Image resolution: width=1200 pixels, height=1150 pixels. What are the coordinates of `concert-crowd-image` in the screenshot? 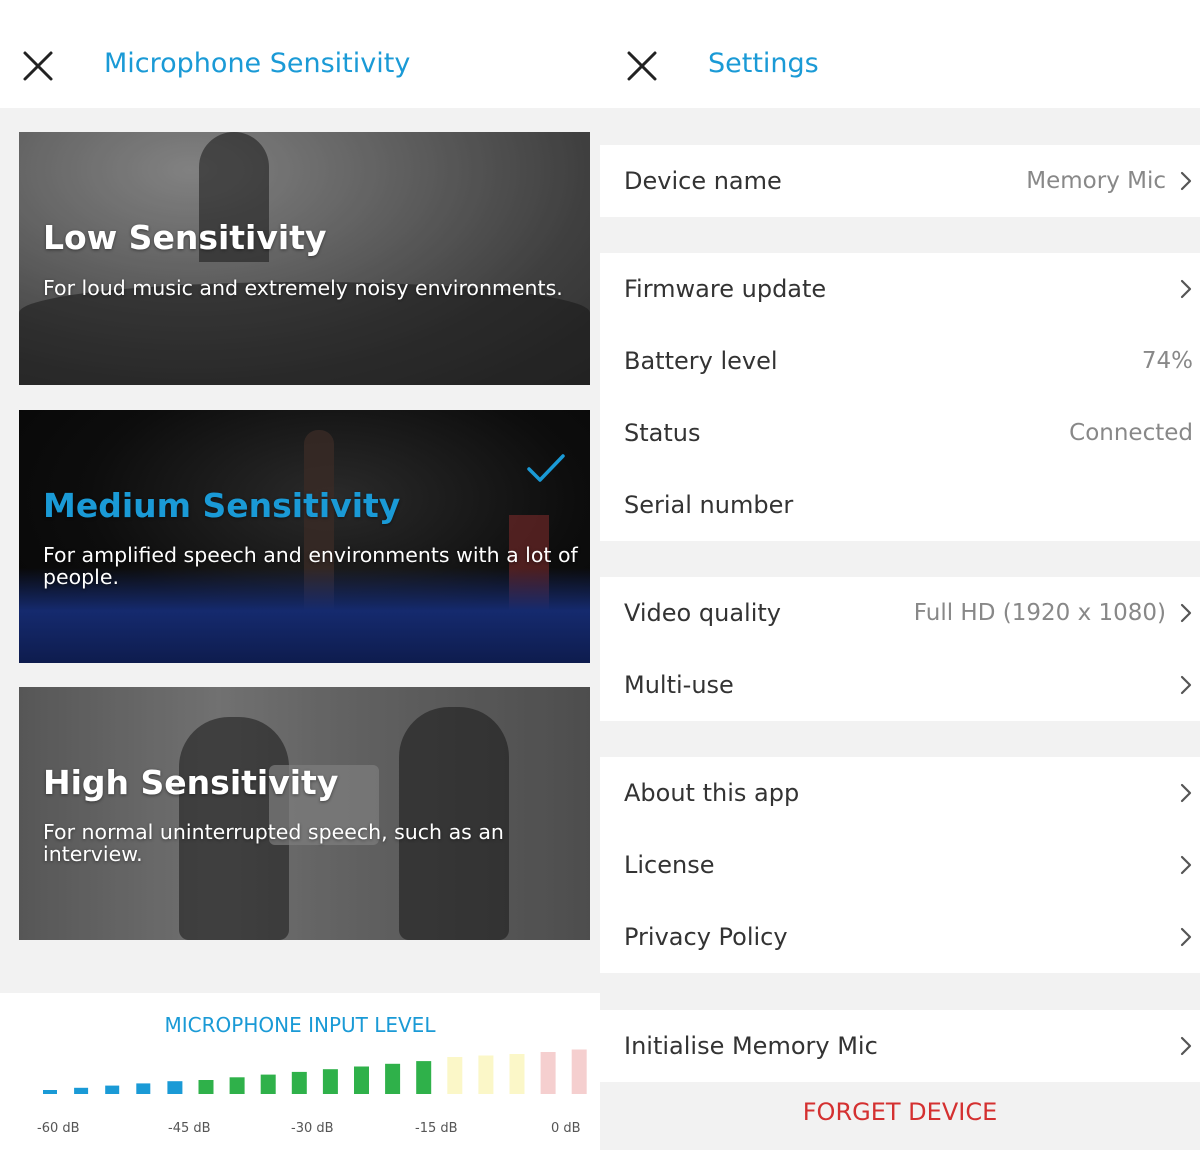 It's located at (304, 258).